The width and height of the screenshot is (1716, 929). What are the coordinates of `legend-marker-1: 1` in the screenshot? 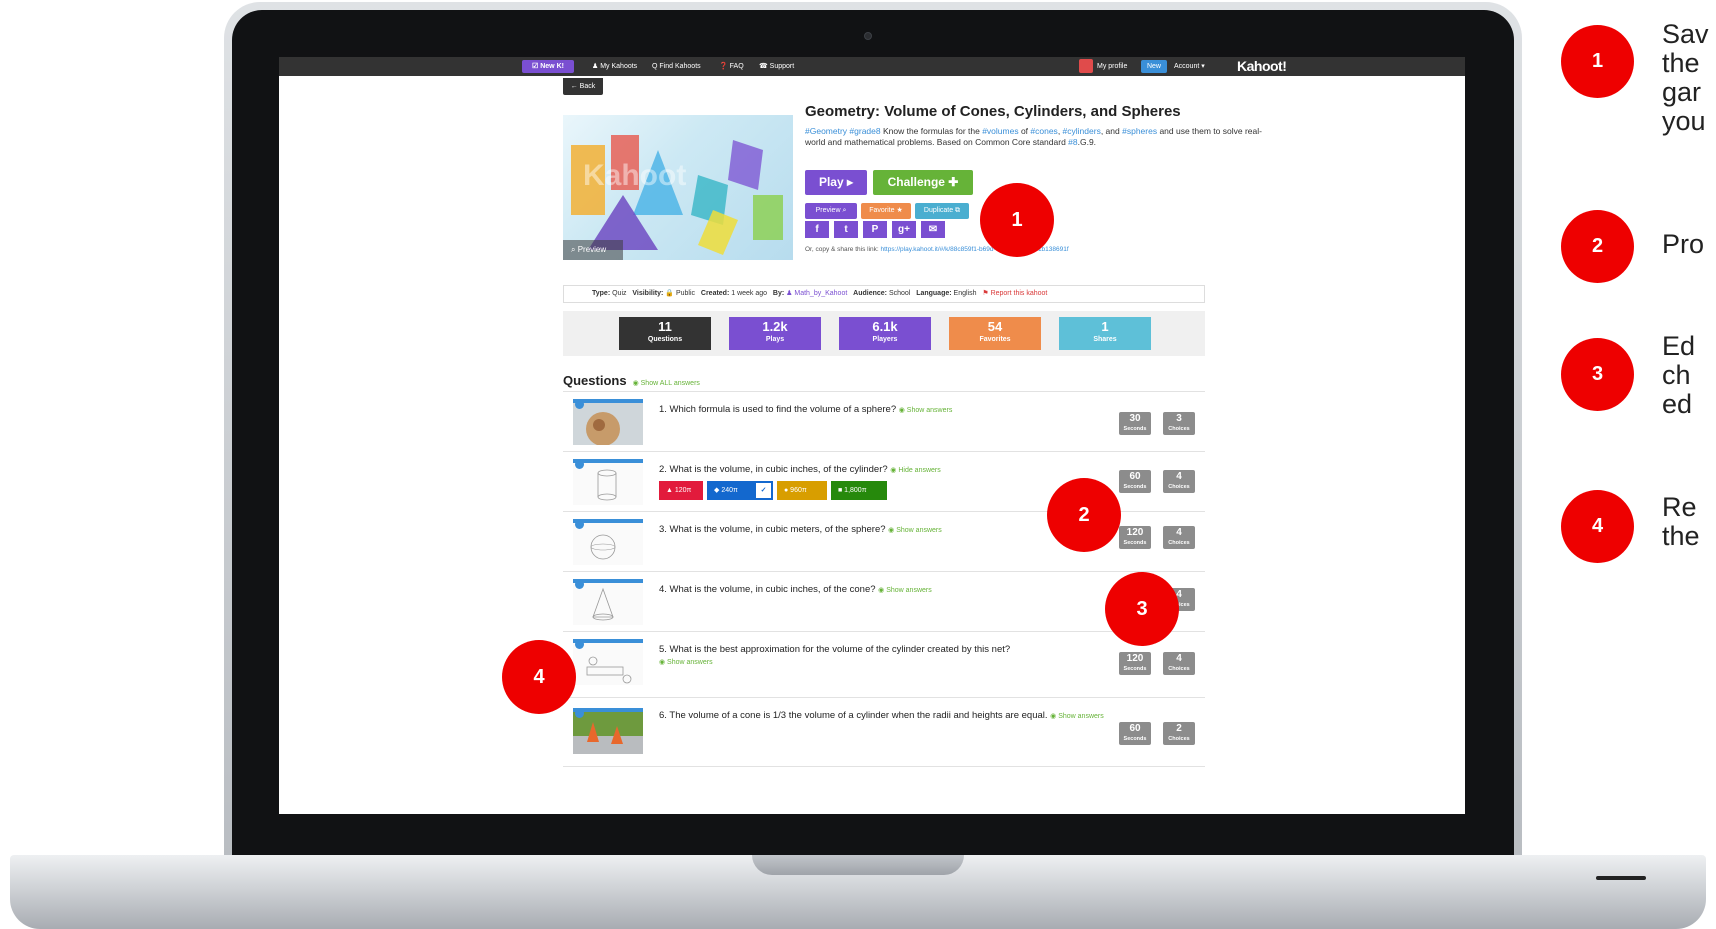 It's located at (1597, 61).